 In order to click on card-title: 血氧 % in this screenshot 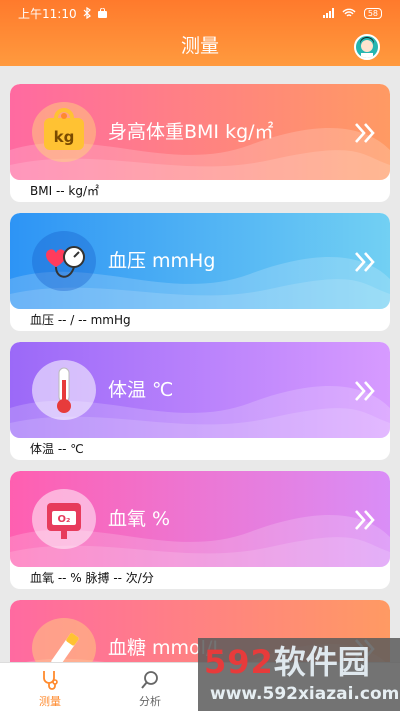, I will do `click(139, 519)`.